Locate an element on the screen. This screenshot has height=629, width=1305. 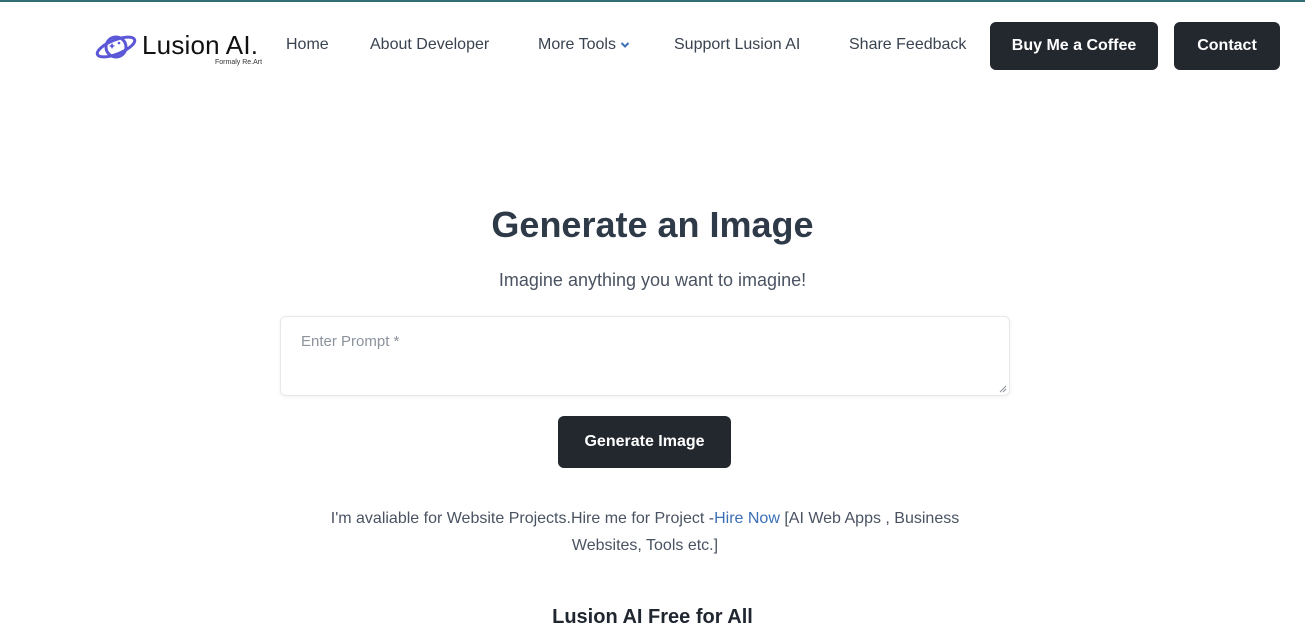
buy-me-a-coffee-button: Buy Me a Coffee is located at coordinates (1074, 46).